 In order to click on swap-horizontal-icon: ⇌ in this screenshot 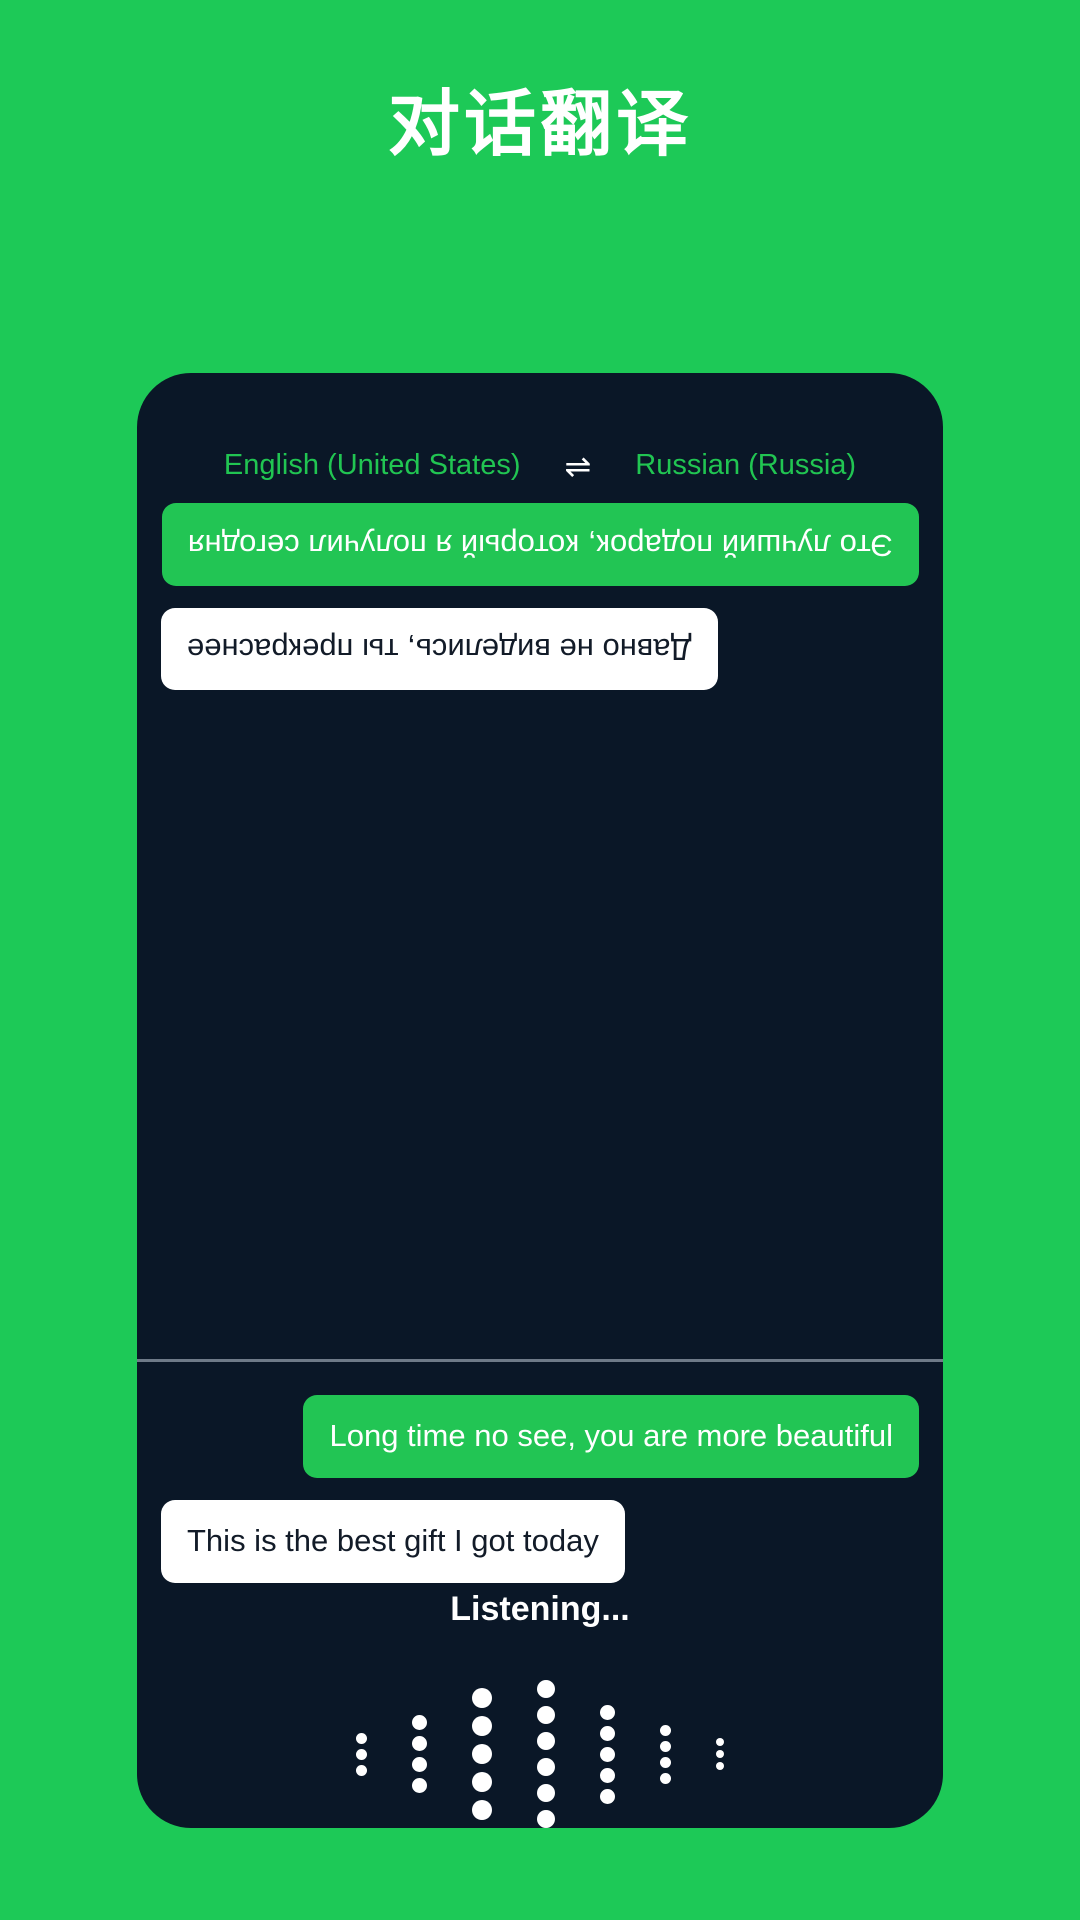, I will do `click(577, 466)`.